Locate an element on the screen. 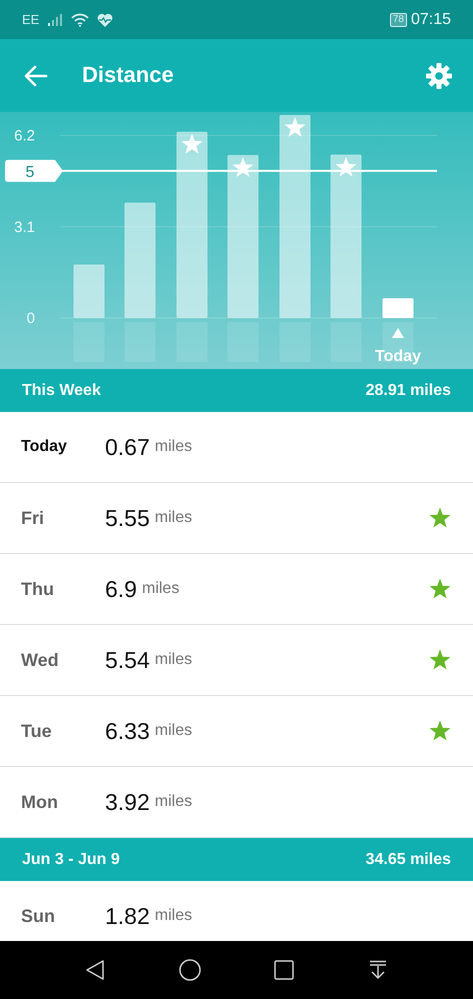 The width and height of the screenshot is (473, 999). day-label: Tue is located at coordinates (37, 731).